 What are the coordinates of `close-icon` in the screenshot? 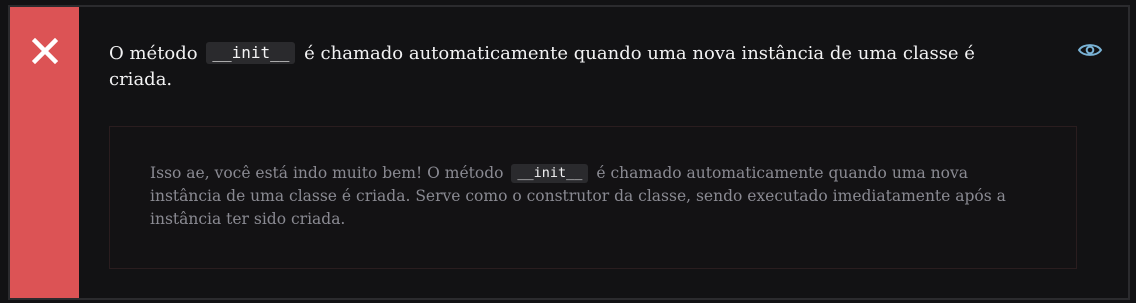 It's located at (45, 51).